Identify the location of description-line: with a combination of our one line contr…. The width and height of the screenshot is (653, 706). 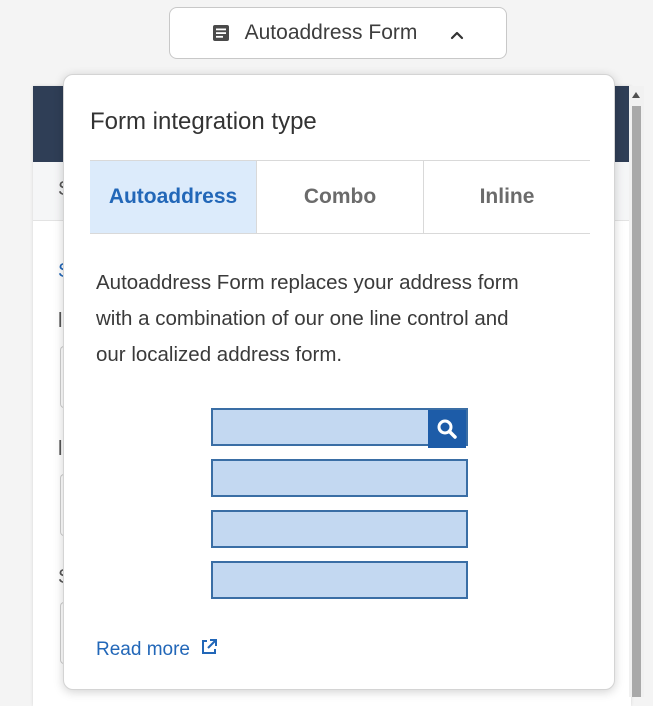
(302, 318).